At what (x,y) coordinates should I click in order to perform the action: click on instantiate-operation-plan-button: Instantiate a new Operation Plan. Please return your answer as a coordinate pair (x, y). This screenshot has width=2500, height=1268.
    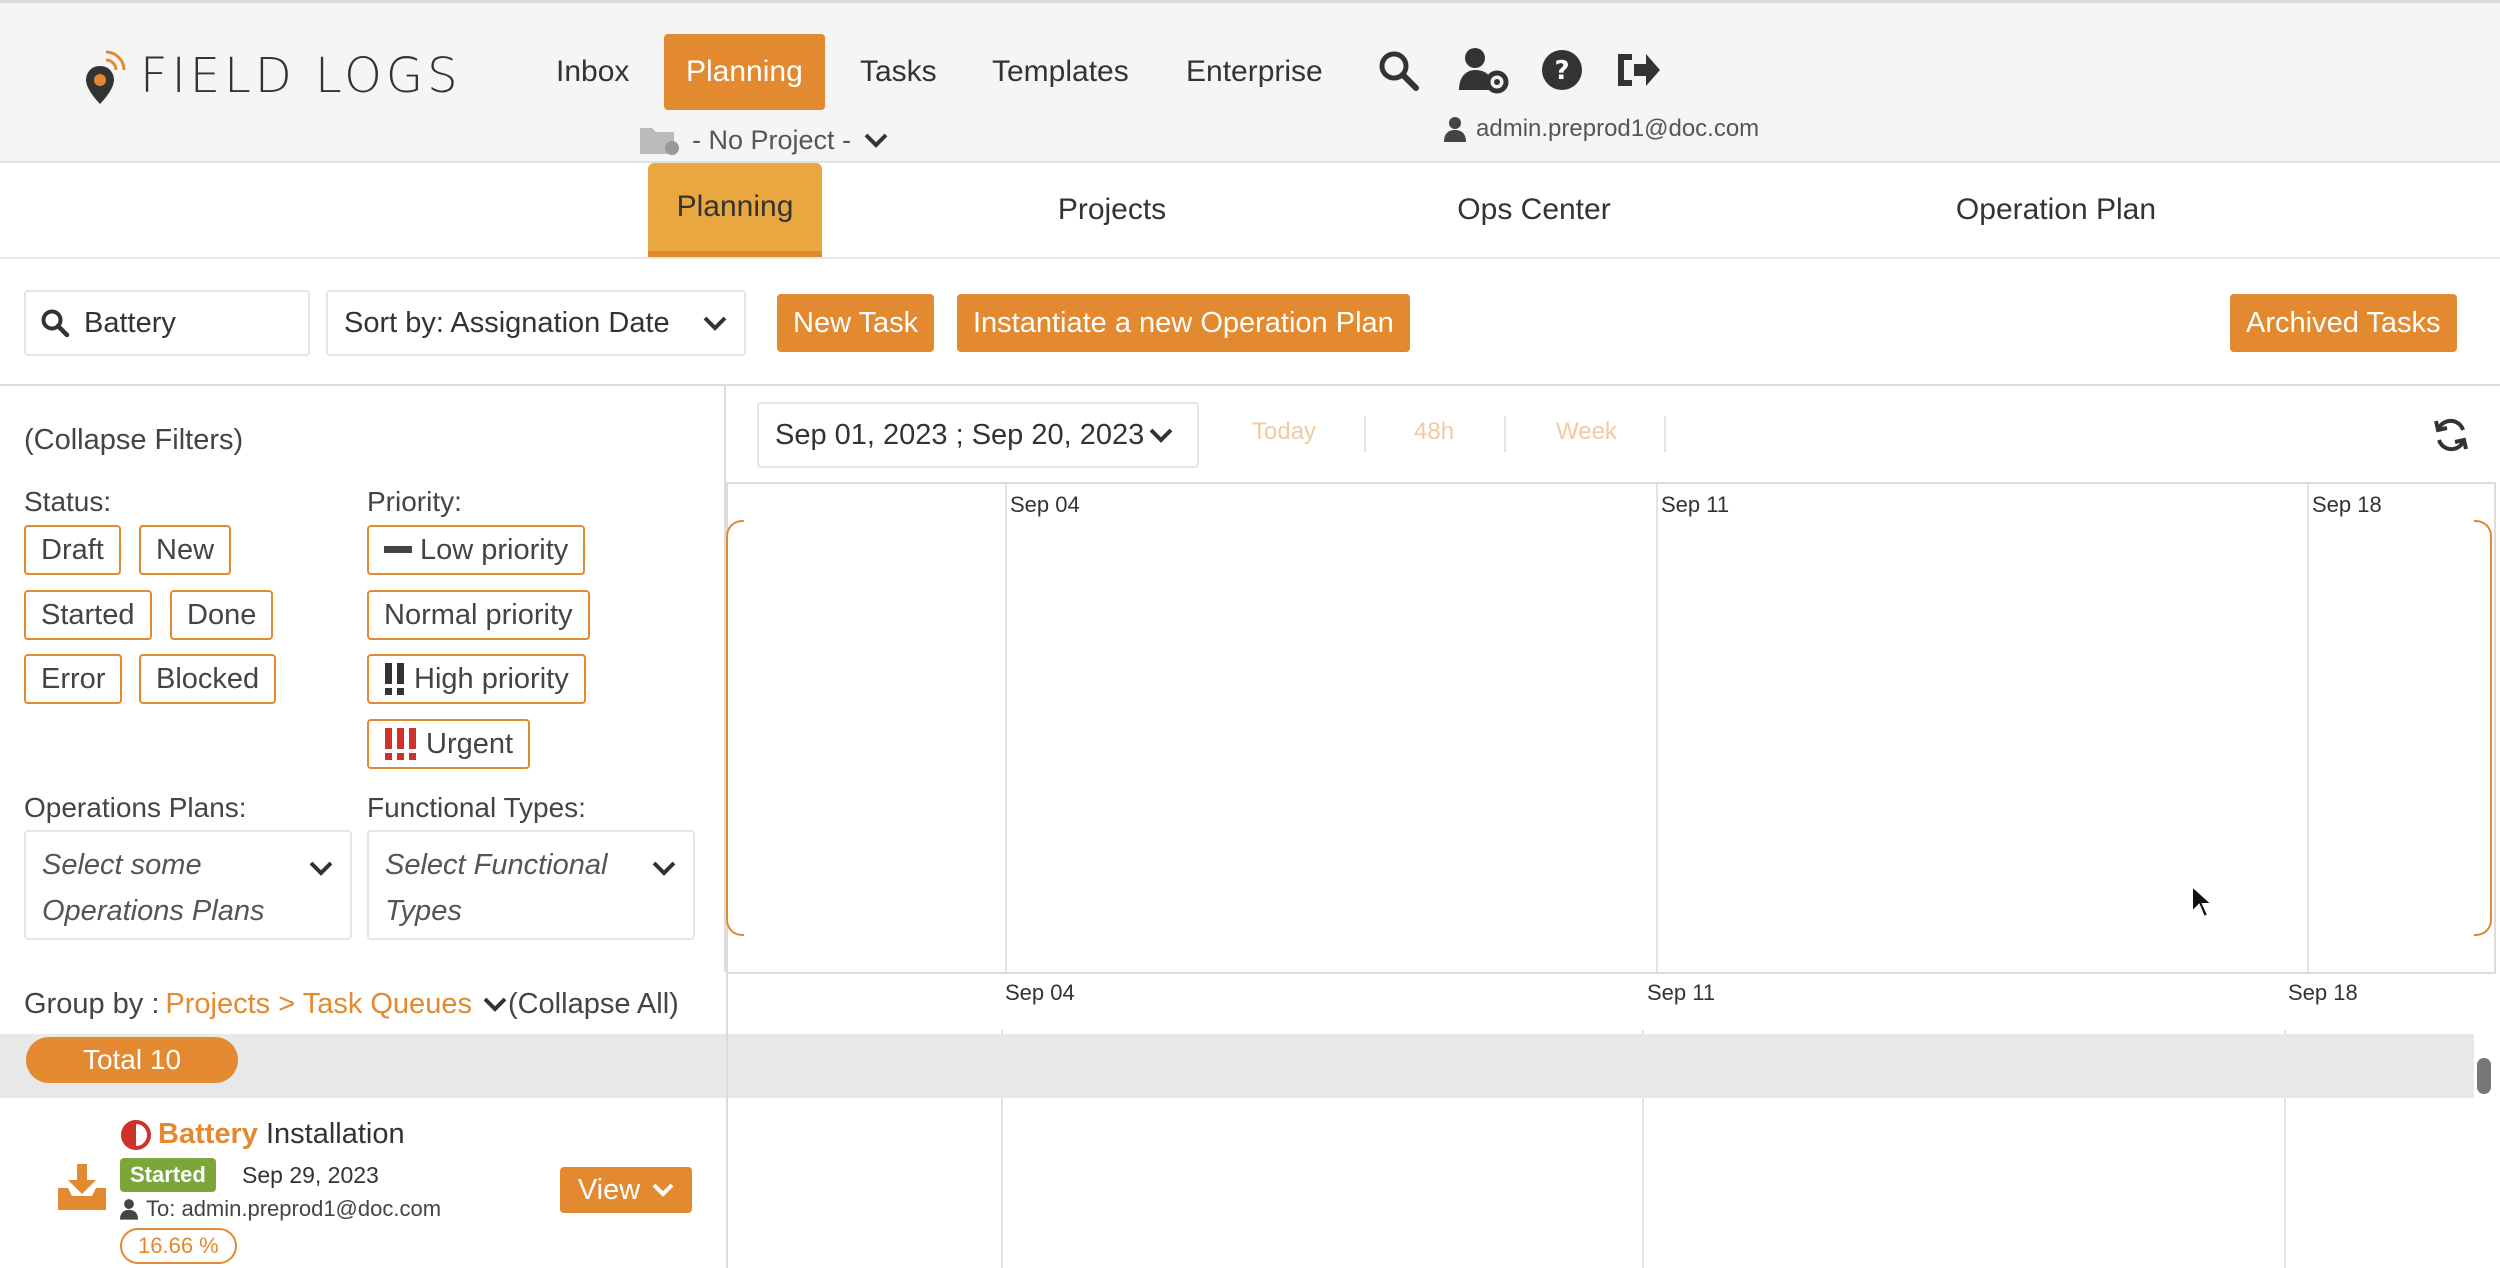
    Looking at the image, I should click on (1183, 323).